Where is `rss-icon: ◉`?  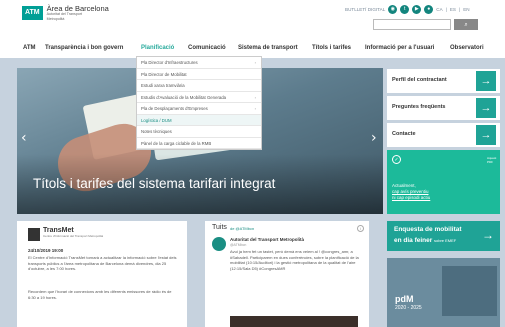
rss-icon: ◉ is located at coordinates (393, 9).